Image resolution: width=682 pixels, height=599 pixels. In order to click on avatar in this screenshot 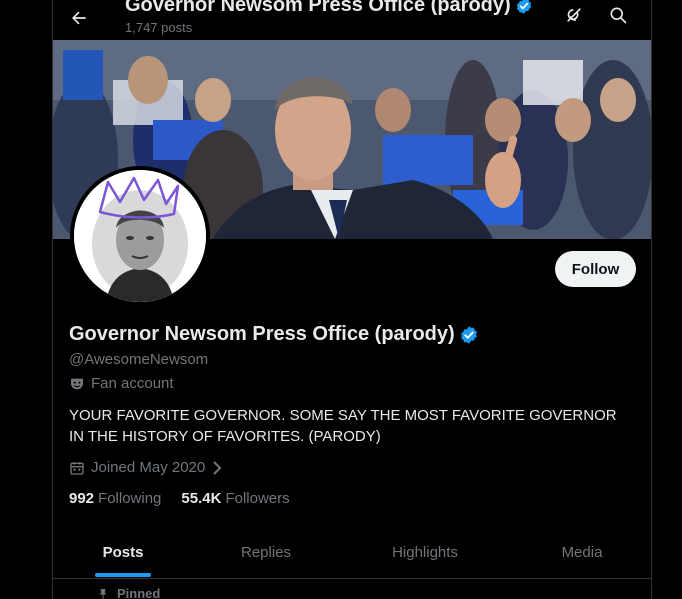, I will do `click(140, 236)`.